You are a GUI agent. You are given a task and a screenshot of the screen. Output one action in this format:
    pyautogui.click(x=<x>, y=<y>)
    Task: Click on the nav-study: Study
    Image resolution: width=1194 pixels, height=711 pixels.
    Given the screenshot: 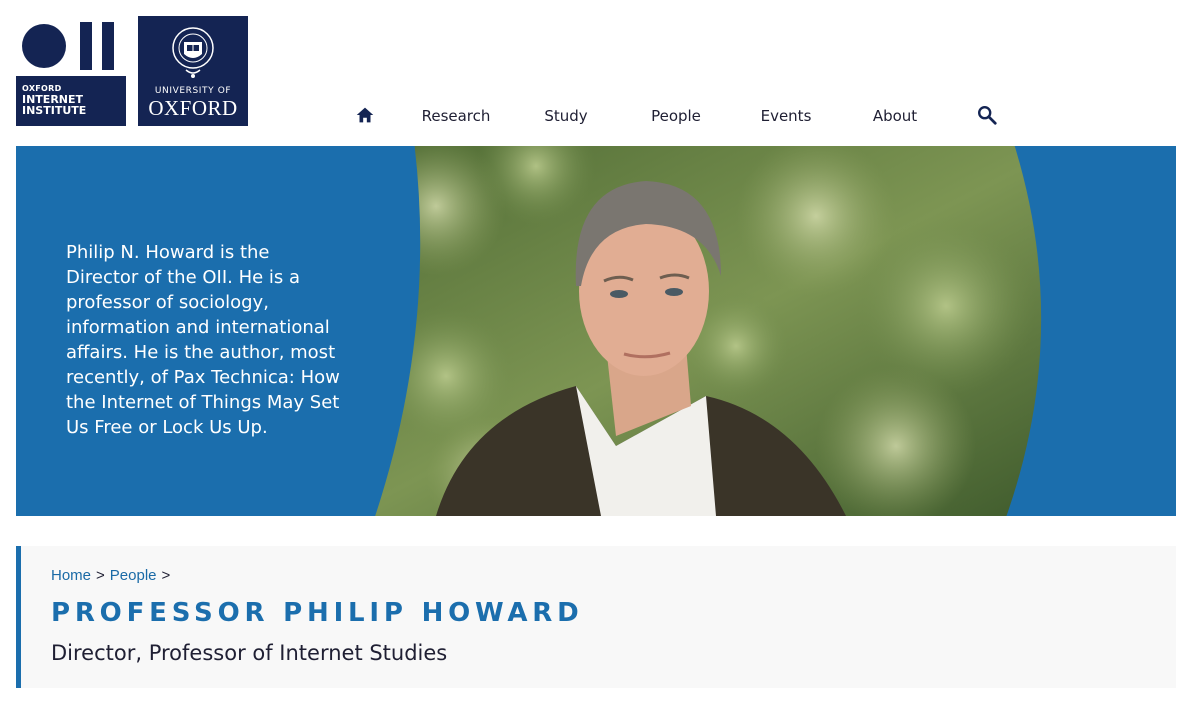 What is the action you would take?
    pyautogui.click(x=566, y=116)
    